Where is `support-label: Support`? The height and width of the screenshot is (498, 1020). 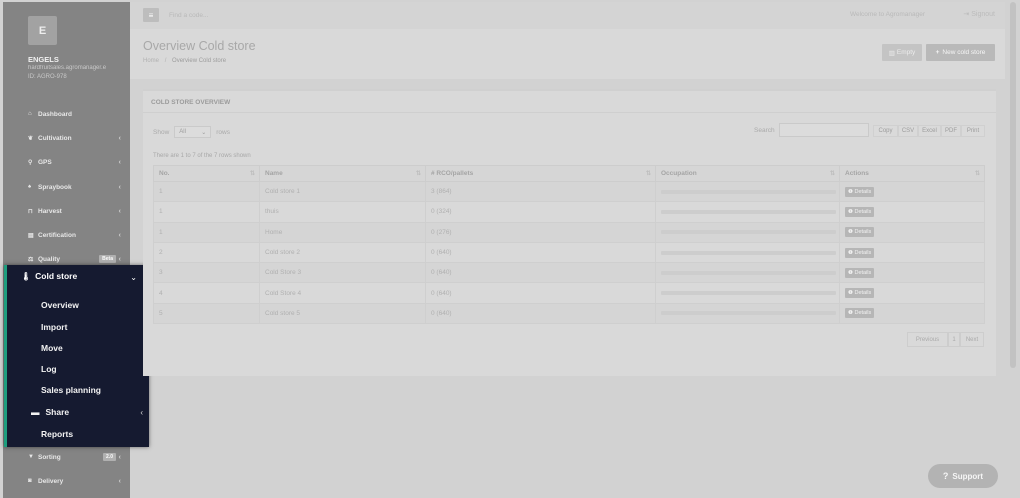 support-label: Support is located at coordinates (968, 476).